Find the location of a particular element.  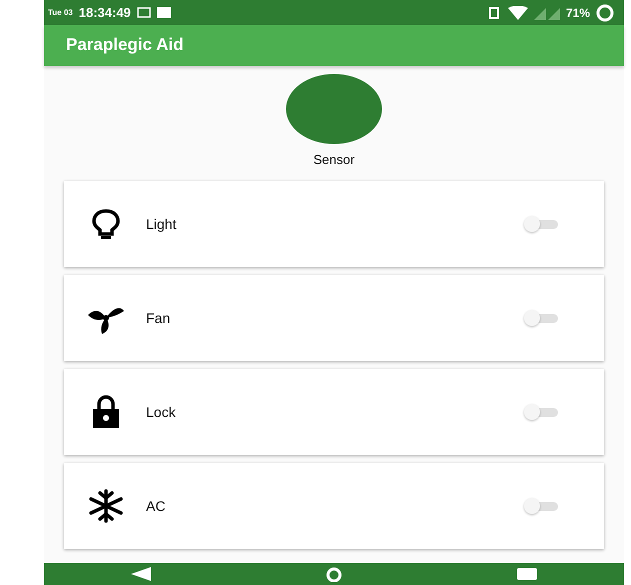

status-date: Tue 03 is located at coordinates (60, 13).